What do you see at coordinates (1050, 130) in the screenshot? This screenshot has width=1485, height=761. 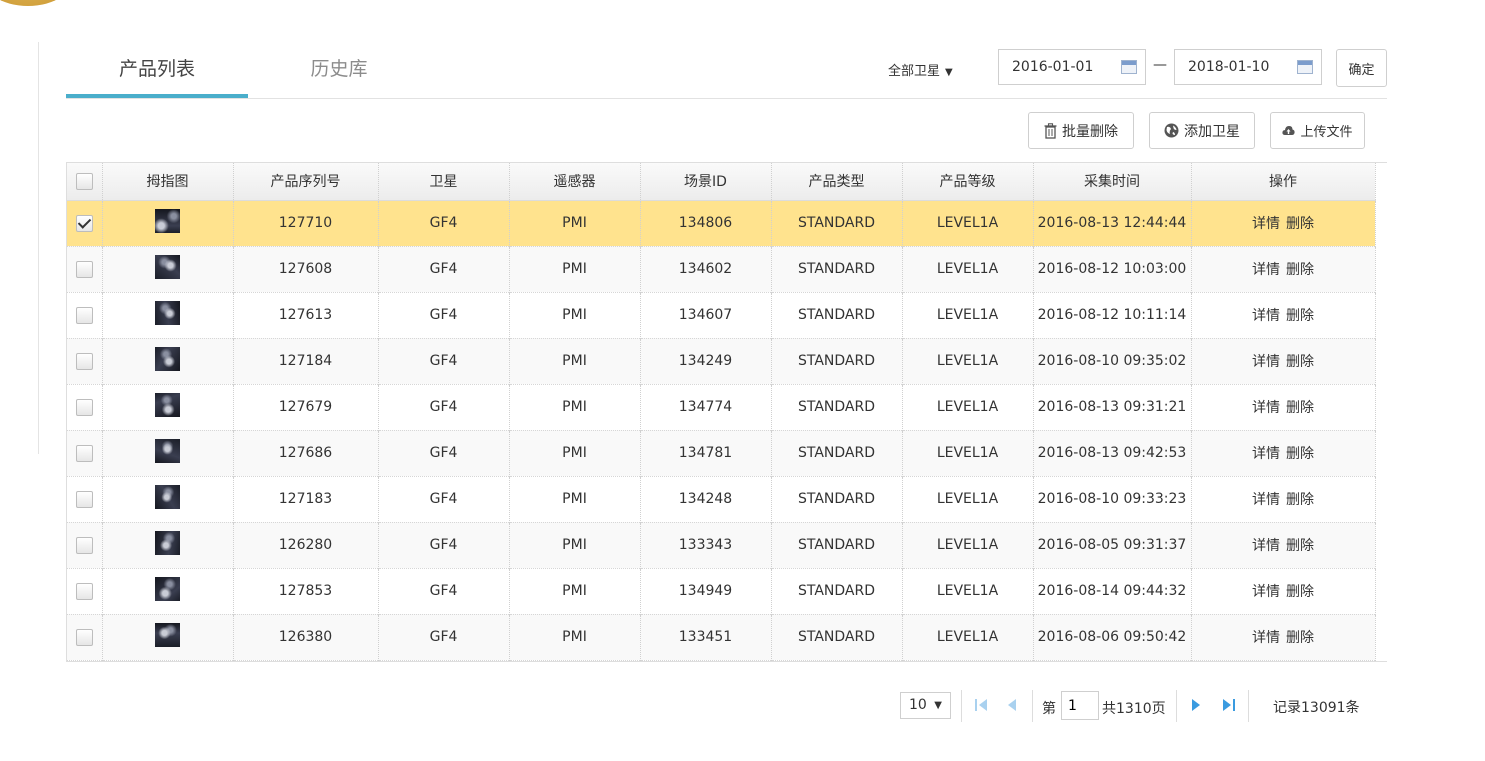 I see `trash-icon` at bounding box center [1050, 130].